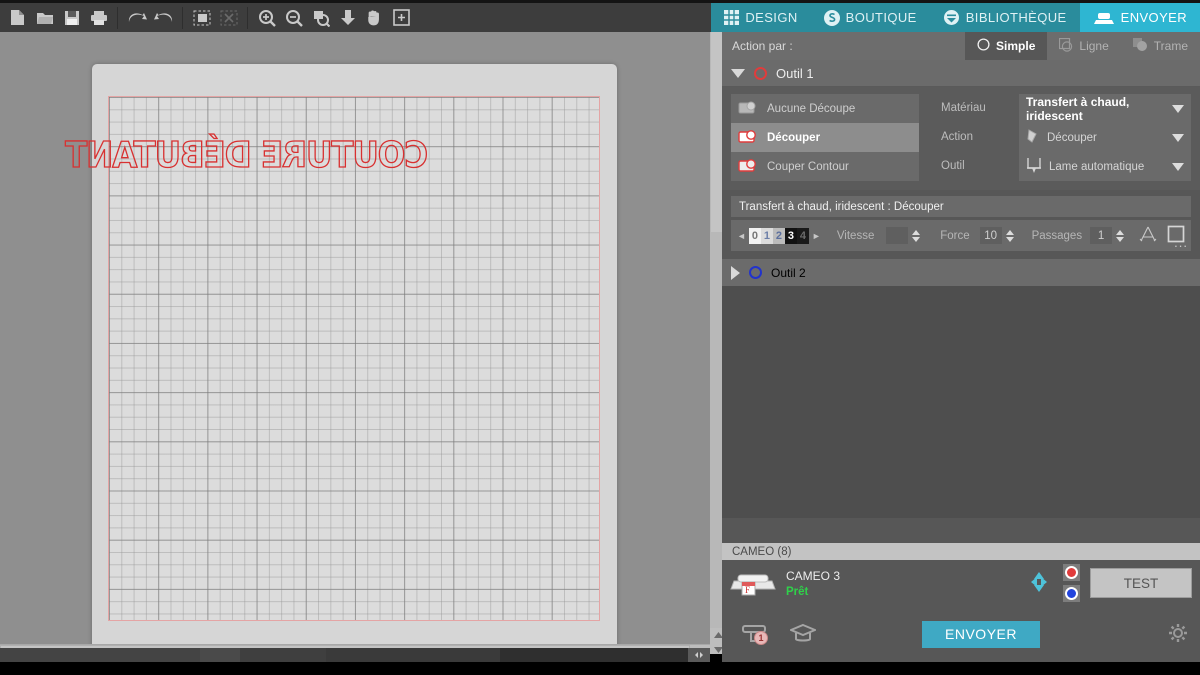  Describe the element at coordinates (600, 668) in the screenshot. I see `bottom-black-strip` at that location.